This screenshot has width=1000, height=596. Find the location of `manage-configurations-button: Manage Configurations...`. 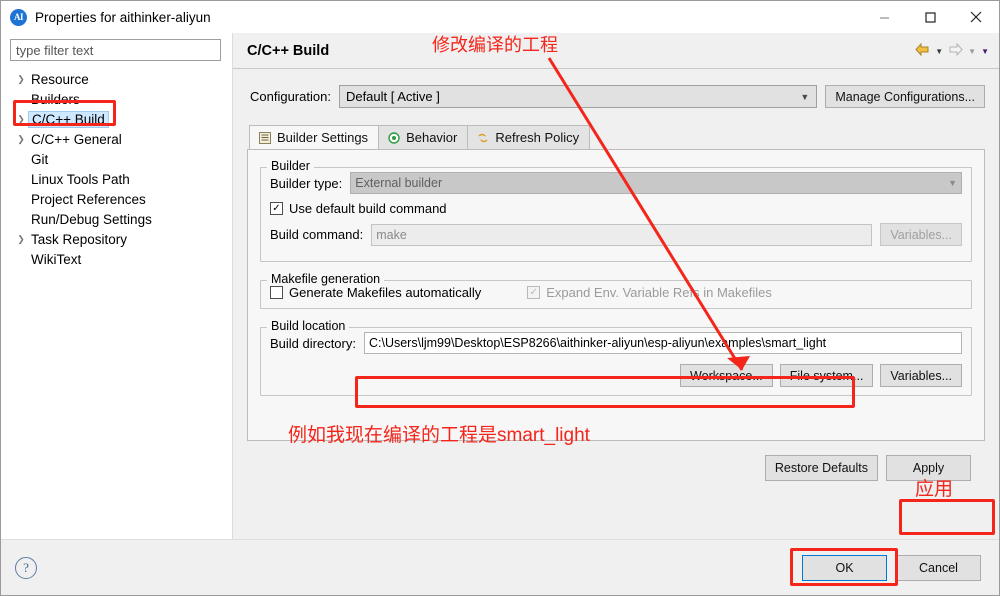

manage-configurations-button: Manage Configurations... is located at coordinates (905, 96).